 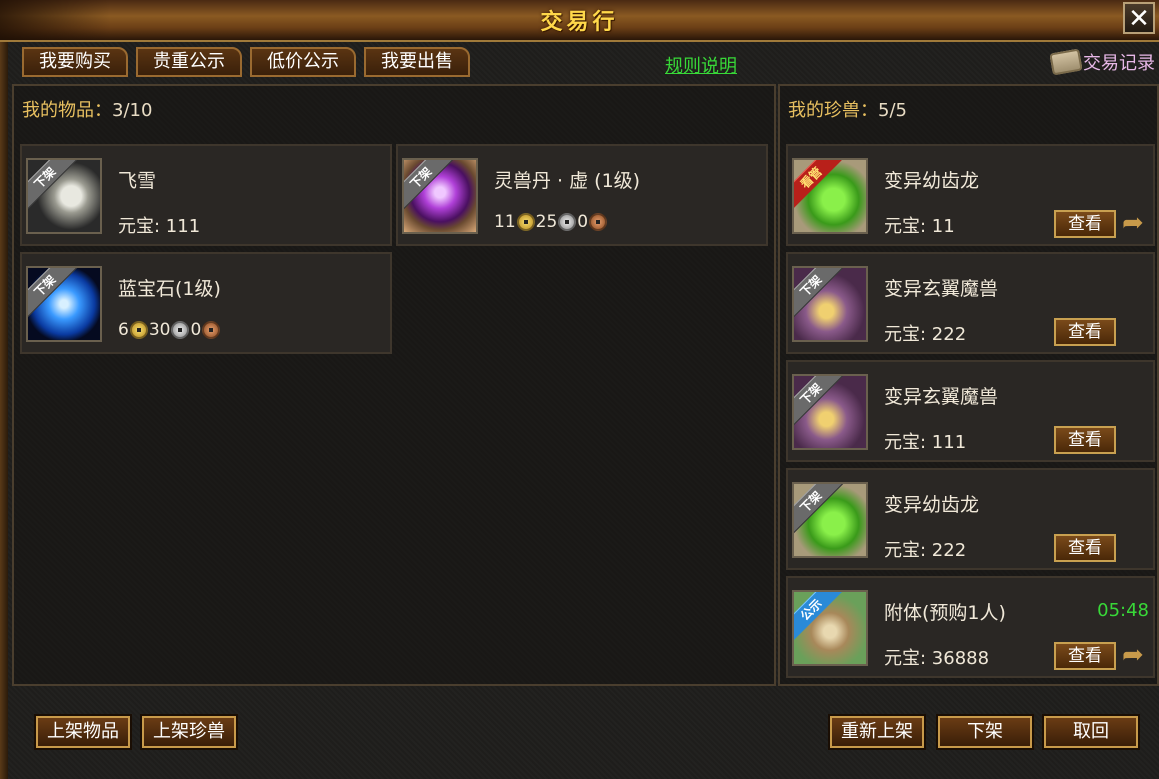 What do you see at coordinates (189, 732) in the screenshot?
I see `list-pet-button: 上架珍兽` at bounding box center [189, 732].